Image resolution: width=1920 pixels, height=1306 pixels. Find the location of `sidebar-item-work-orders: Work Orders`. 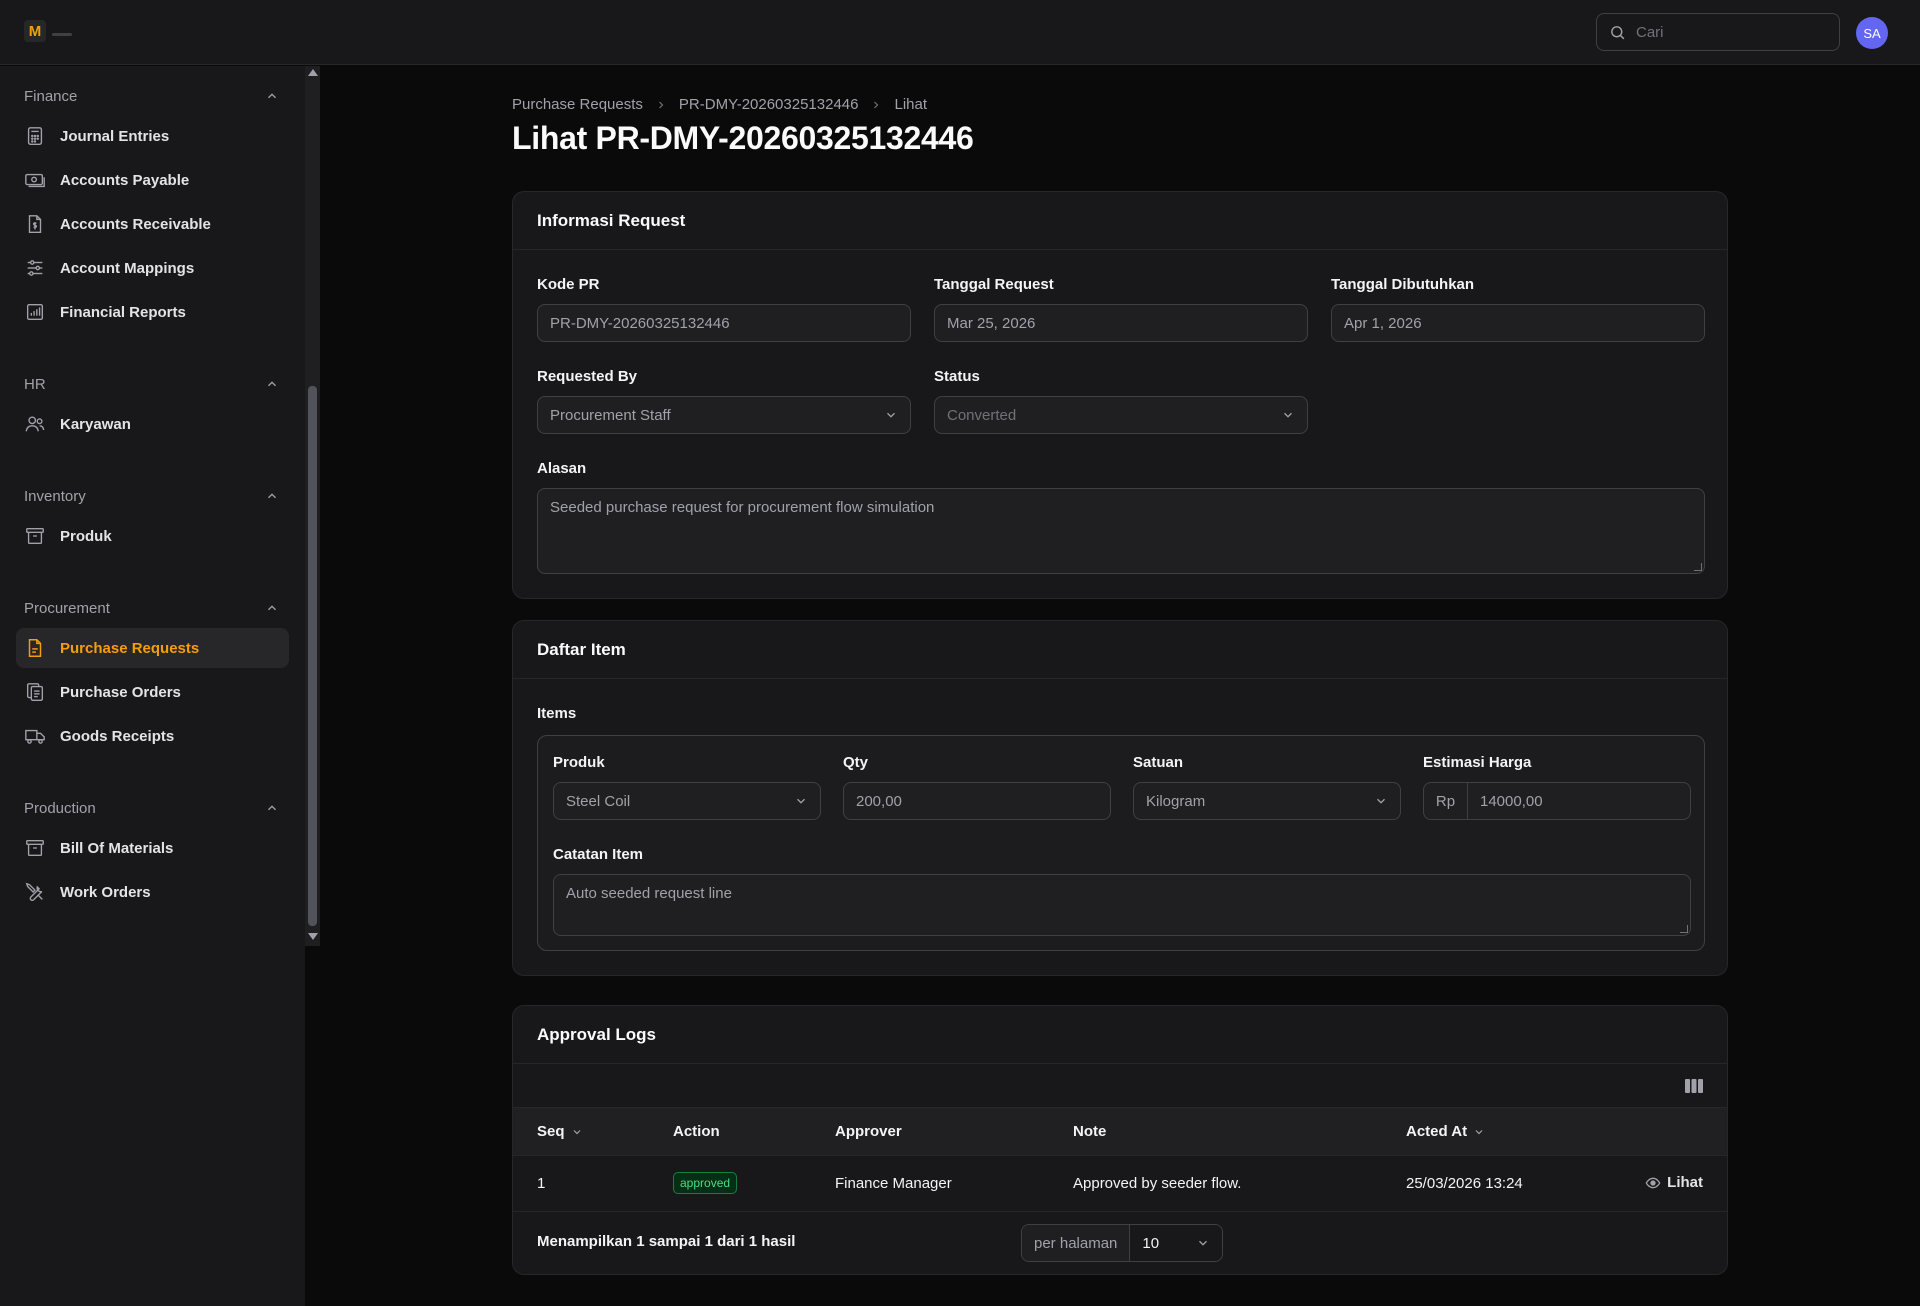

sidebar-item-work-orders: Work Orders is located at coordinates (152, 892).